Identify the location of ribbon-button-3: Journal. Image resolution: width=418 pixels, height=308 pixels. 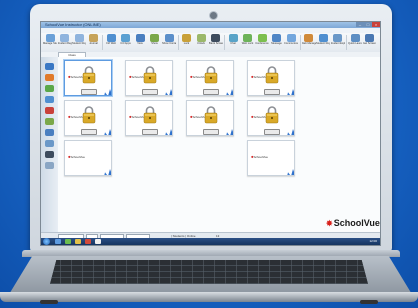
(94, 42).